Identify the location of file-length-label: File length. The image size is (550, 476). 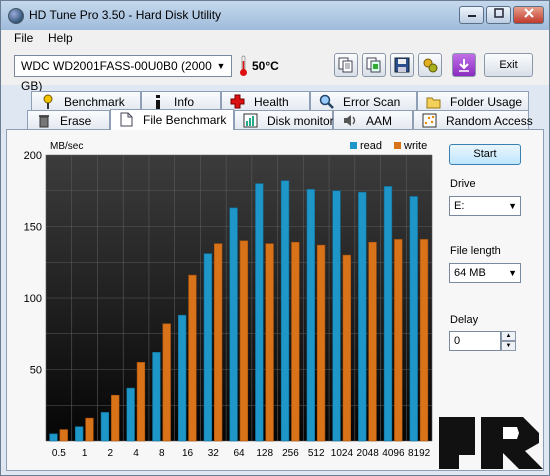
(475, 251).